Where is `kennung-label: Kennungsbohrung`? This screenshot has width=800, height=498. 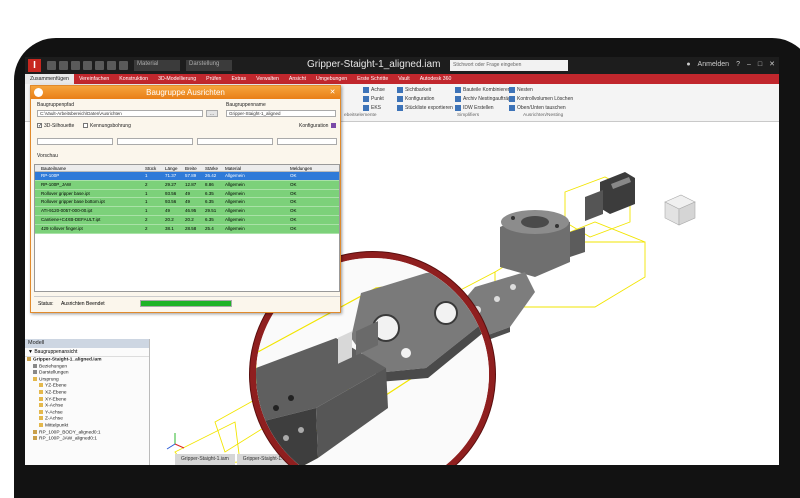 kennung-label: Kennungsbohrung is located at coordinates (110, 126).